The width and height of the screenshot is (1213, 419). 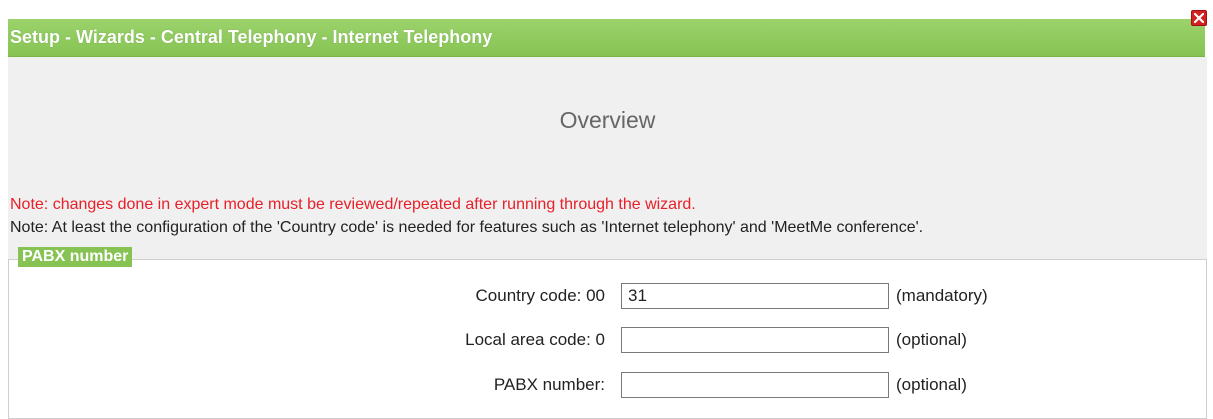 What do you see at coordinates (755, 340) in the screenshot?
I see `local-area-code-input` at bounding box center [755, 340].